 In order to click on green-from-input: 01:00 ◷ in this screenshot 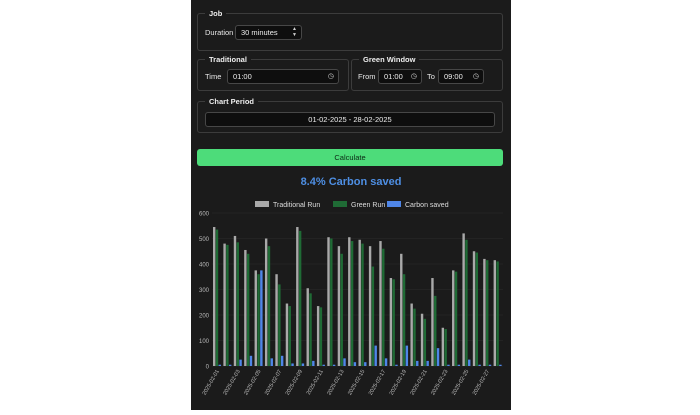, I will do `click(400, 76)`.